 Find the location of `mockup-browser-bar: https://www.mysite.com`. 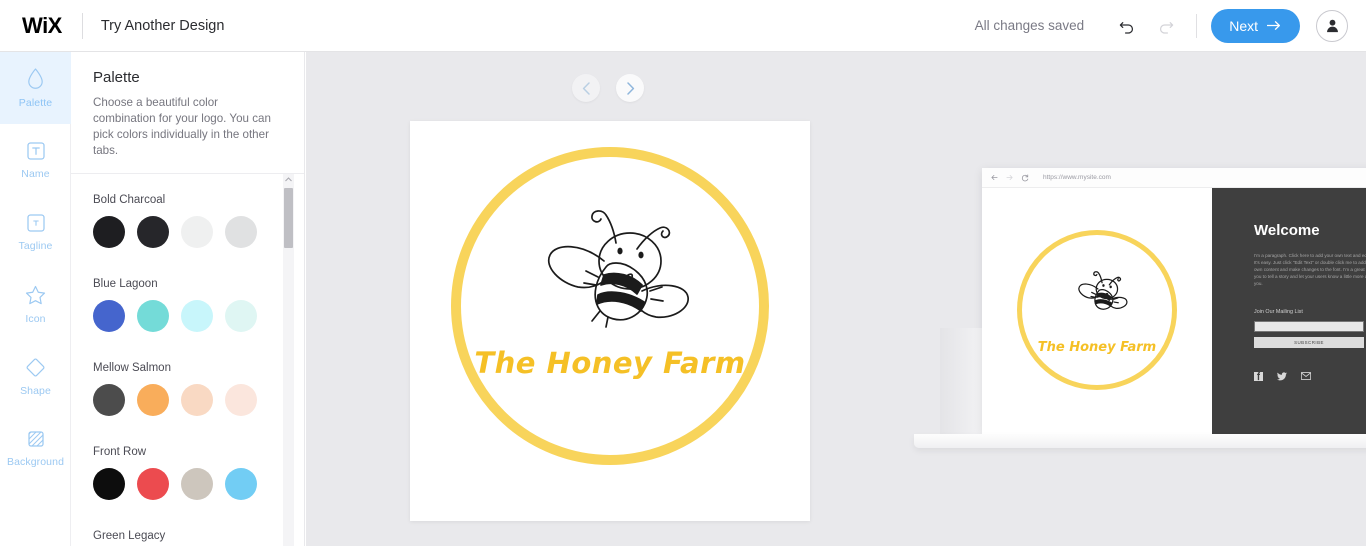

mockup-browser-bar: https://www.mysite.com is located at coordinates (1174, 178).